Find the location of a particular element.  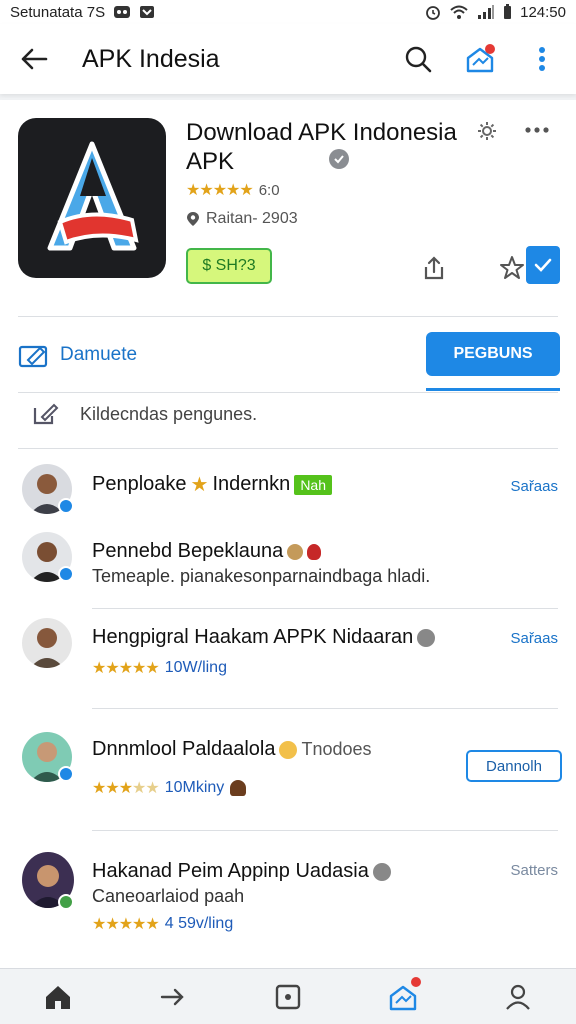

review-meta: ★★★★★ 10W/ling is located at coordinates (159, 668).